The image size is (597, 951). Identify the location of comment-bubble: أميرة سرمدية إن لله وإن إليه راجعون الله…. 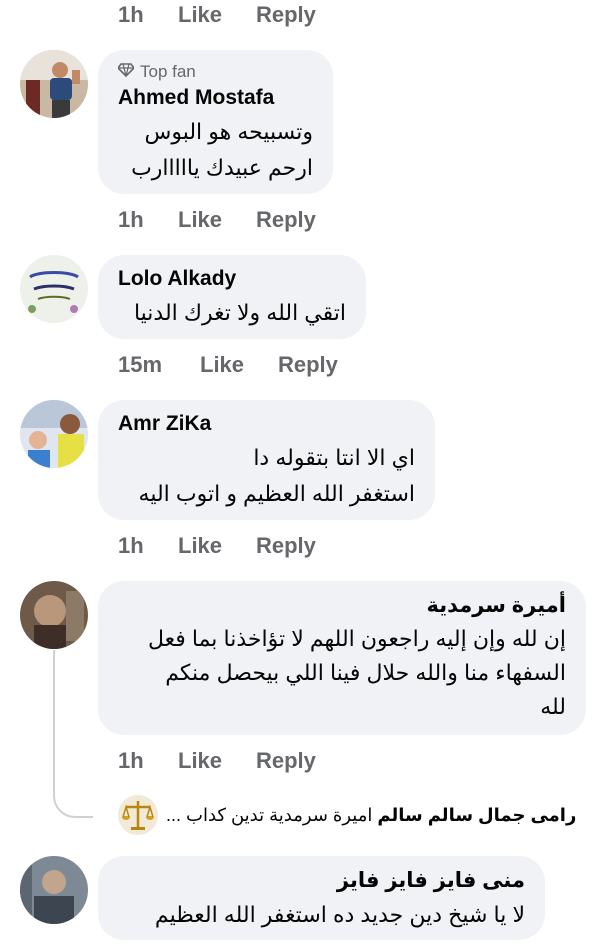
(342, 658).